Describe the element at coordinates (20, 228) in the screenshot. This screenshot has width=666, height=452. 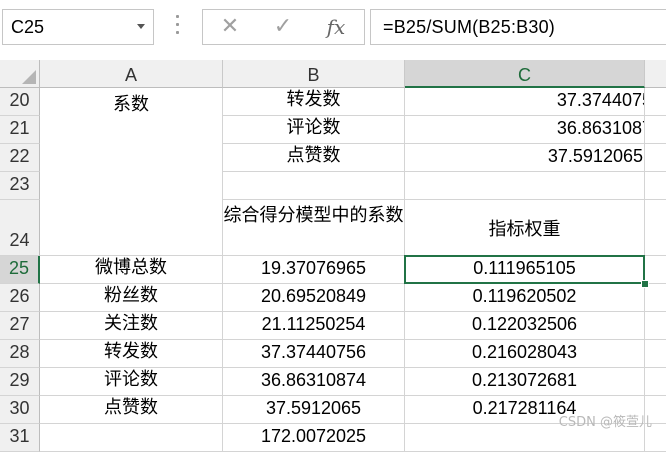
I see `row-header-24: 24` at that location.